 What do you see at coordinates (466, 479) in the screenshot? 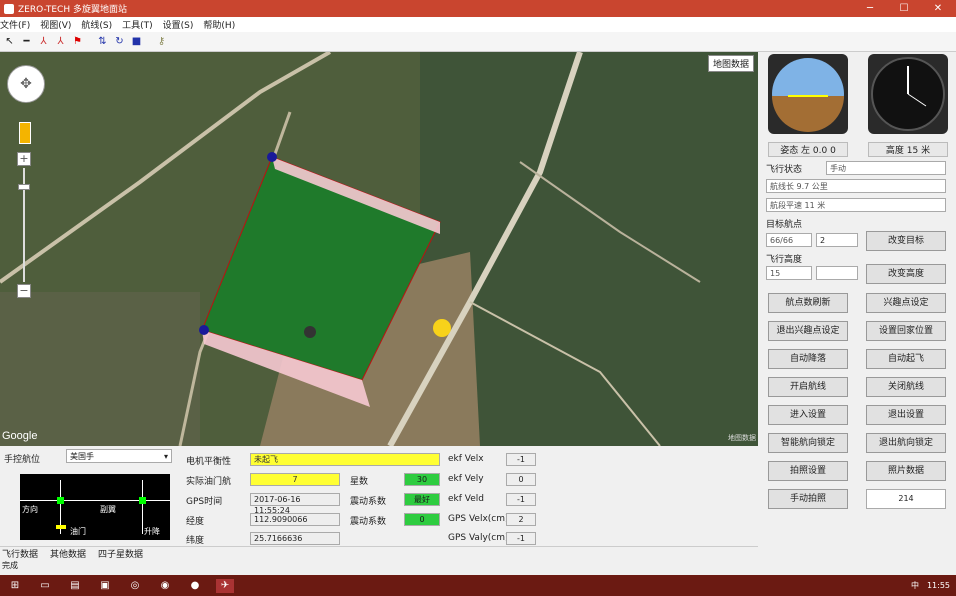
I see `ekf-vely-label: ekf Vely` at bounding box center [466, 479].